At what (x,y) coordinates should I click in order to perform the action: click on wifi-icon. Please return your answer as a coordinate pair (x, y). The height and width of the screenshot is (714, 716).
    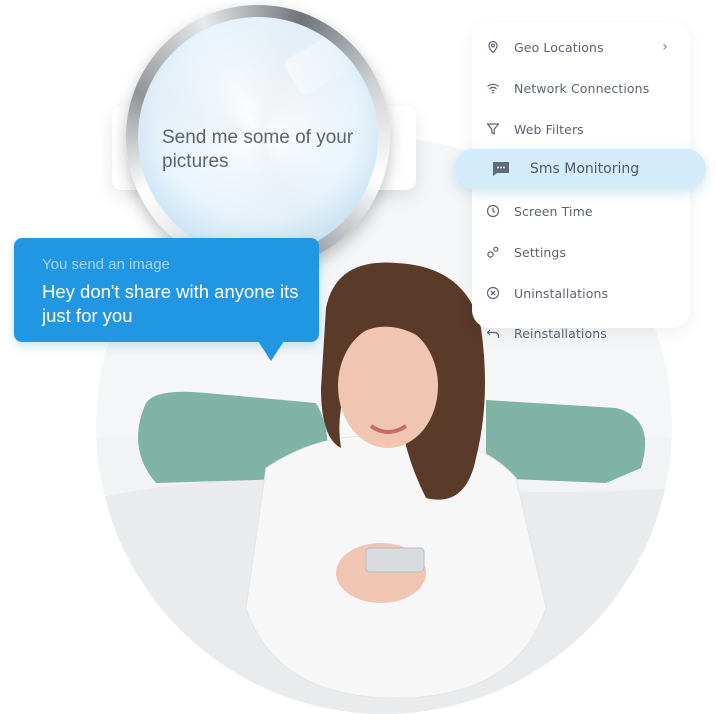
    Looking at the image, I should click on (493, 88).